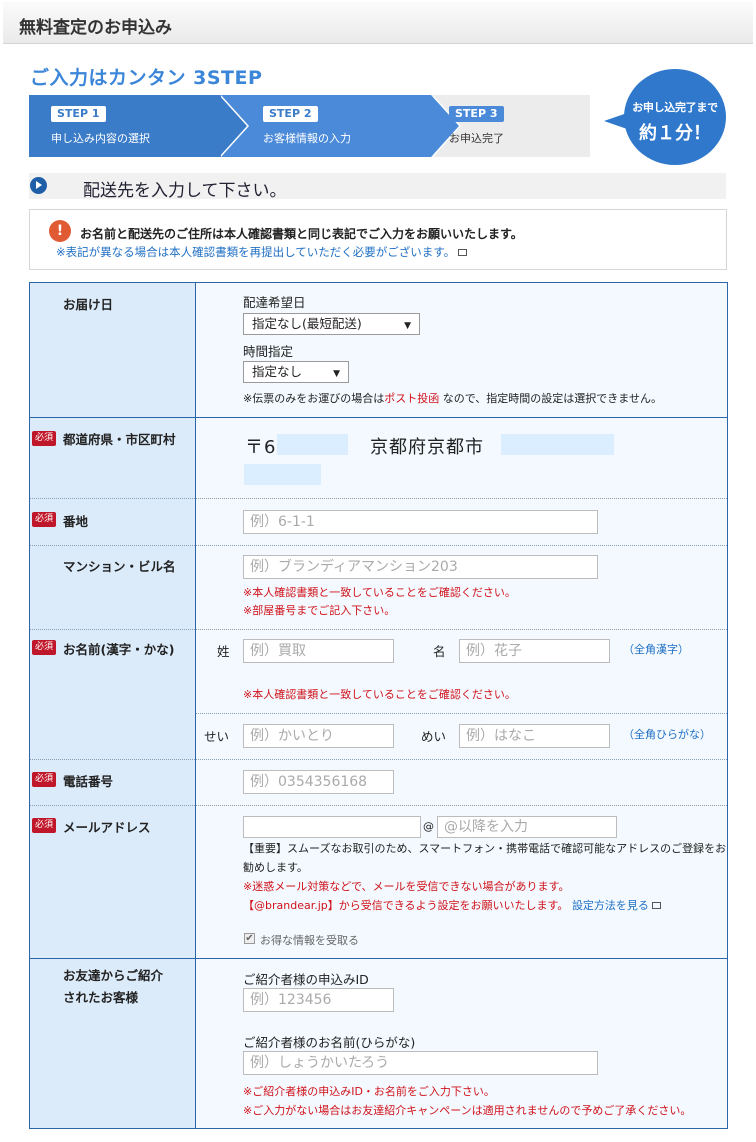 This screenshot has width=756, height=1142. I want to click on referral-id-label: ご紹介者様の申込みID, so click(306, 979).